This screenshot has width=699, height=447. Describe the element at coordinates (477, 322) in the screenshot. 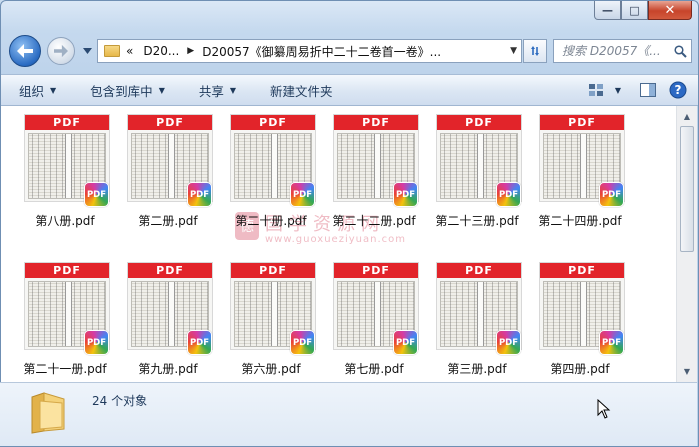

I see `file-item: PDF PDF 第三册.pdf` at that location.